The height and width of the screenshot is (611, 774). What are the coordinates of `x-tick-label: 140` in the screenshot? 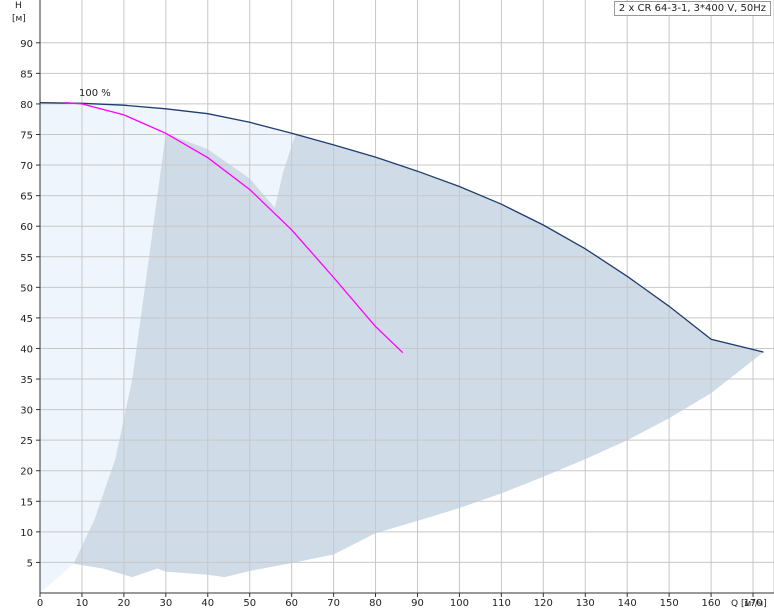 It's located at (627, 603).